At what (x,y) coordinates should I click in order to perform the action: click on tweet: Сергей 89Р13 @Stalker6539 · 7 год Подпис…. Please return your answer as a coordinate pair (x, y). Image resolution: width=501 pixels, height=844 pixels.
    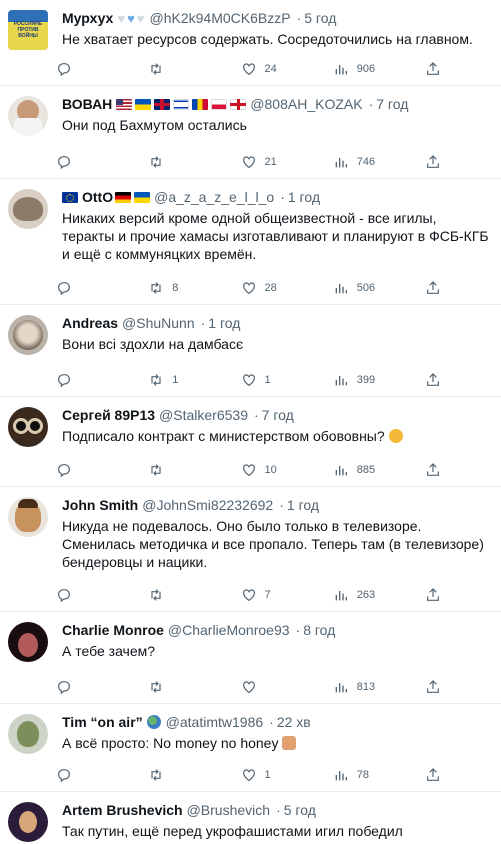
    Looking at the image, I should click on (250, 442).